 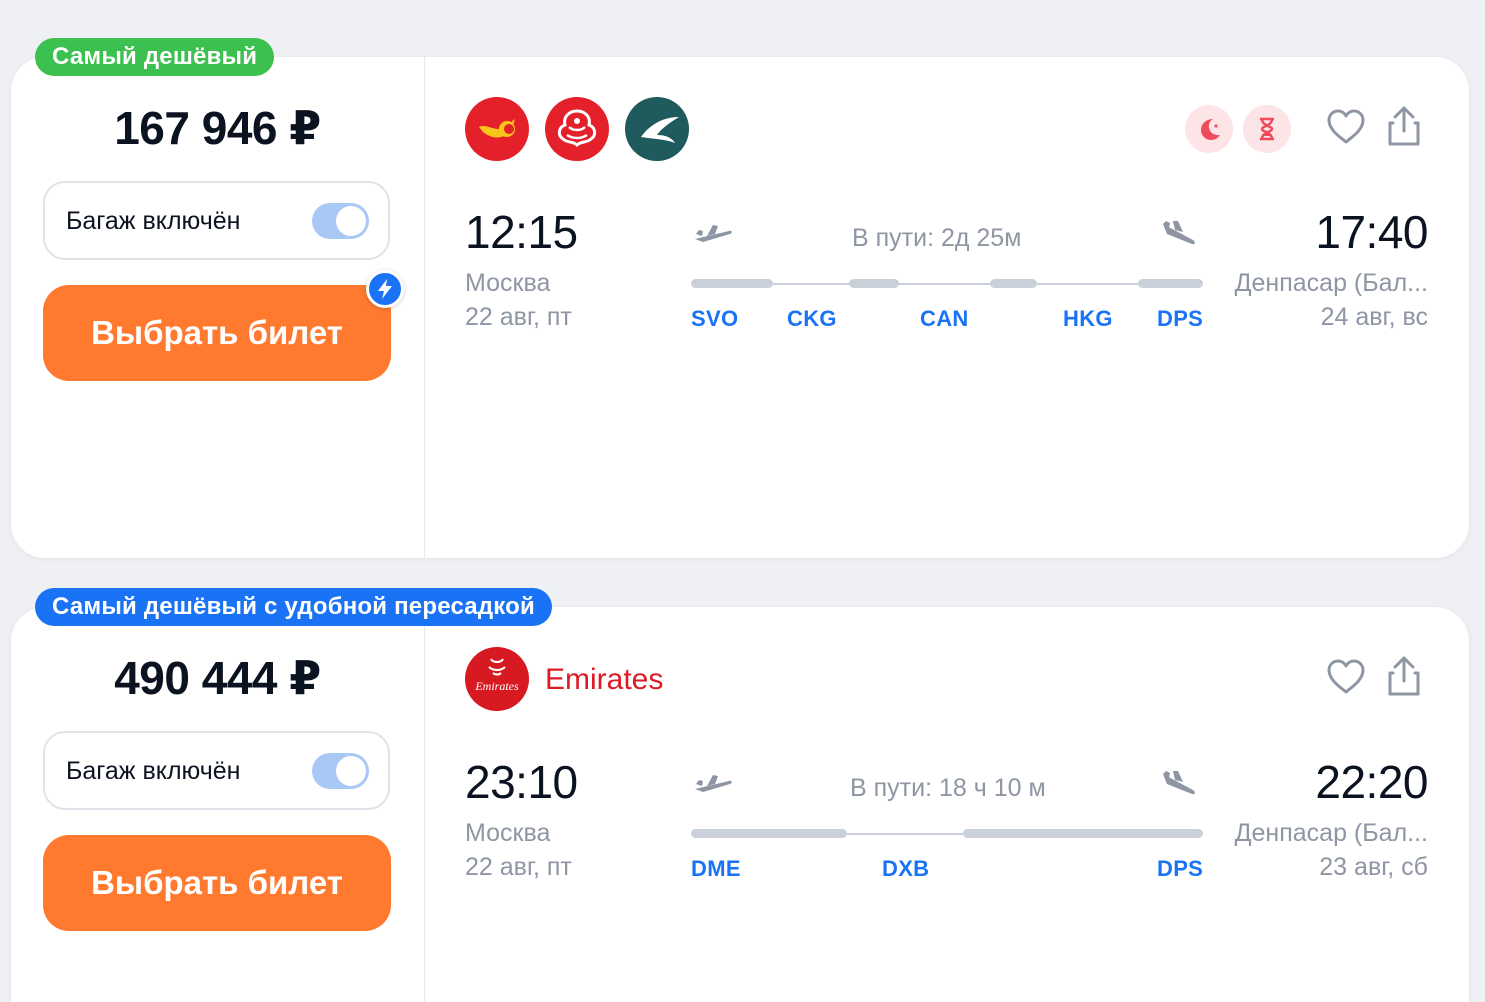 What do you see at coordinates (385, 289) in the screenshot?
I see `lightning-icon` at bounding box center [385, 289].